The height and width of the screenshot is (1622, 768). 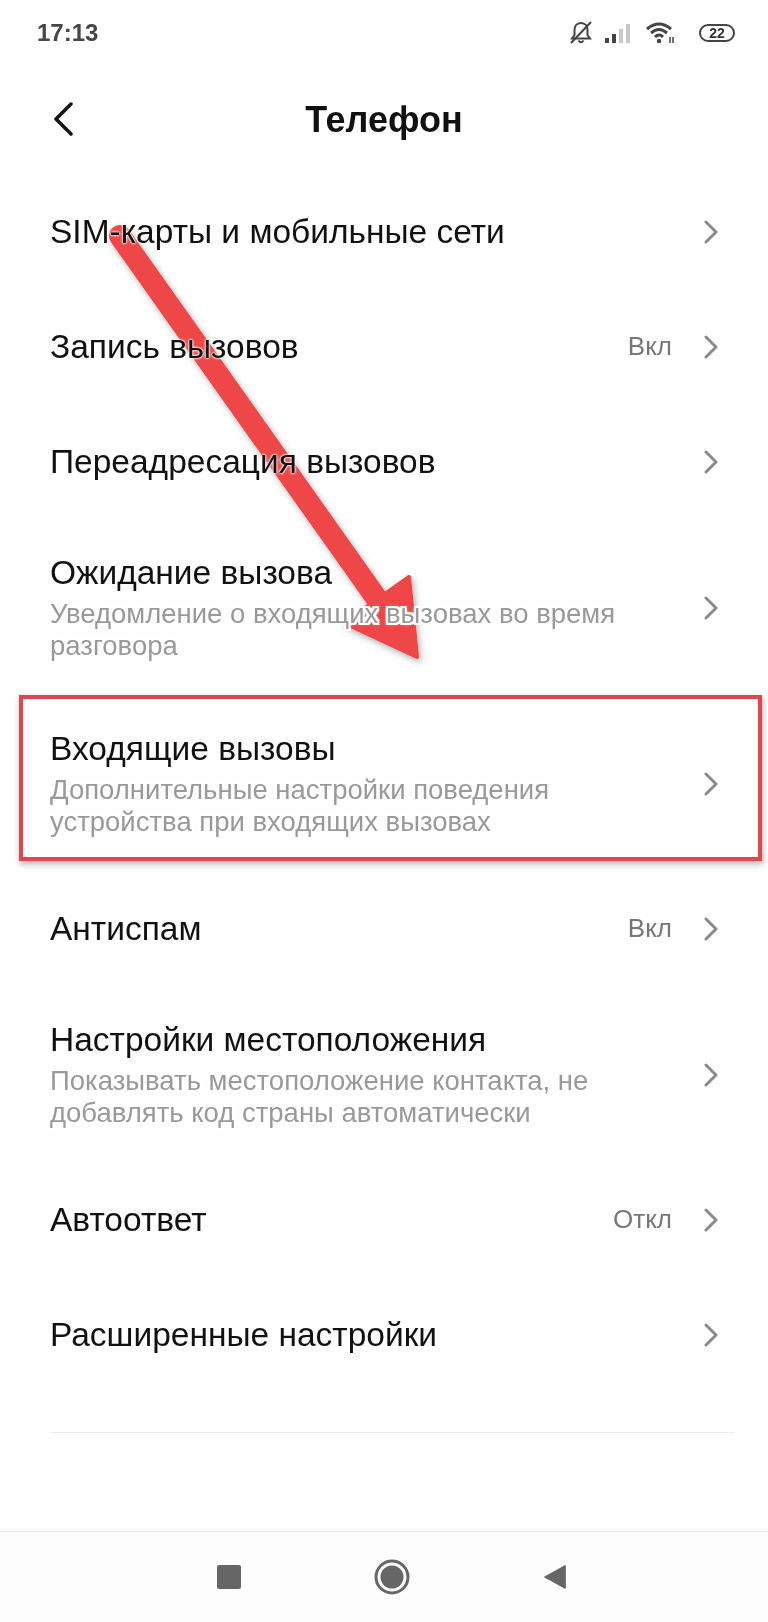 What do you see at coordinates (191, 573) in the screenshot?
I see `setting-title: Ожидание вызова` at bounding box center [191, 573].